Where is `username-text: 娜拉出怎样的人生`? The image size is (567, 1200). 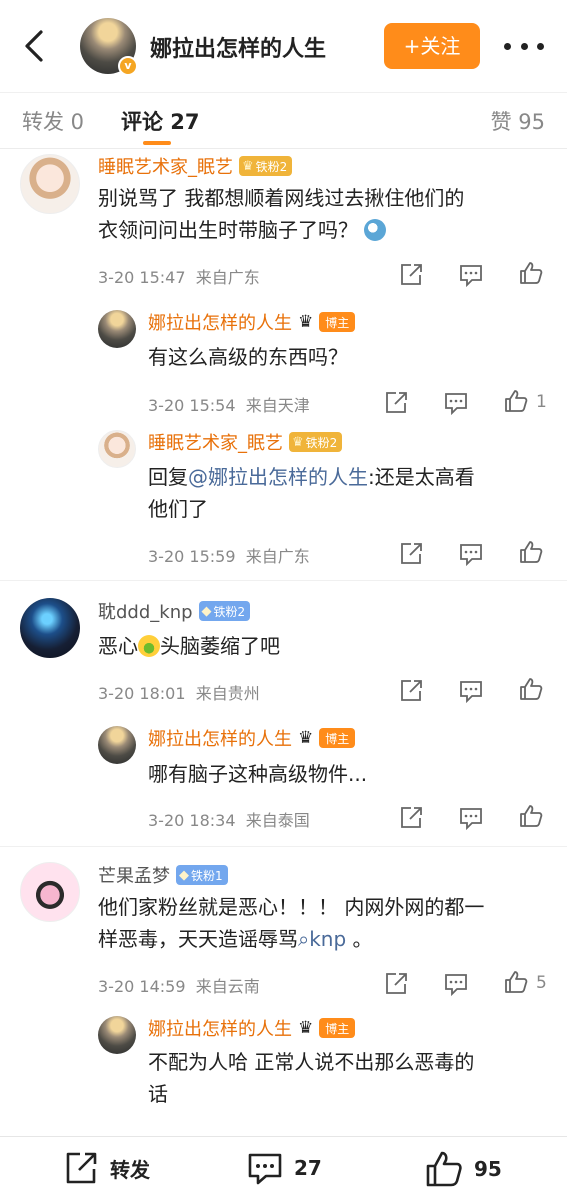 username-text: 娜拉出怎样的人生 is located at coordinates (220, 1029).